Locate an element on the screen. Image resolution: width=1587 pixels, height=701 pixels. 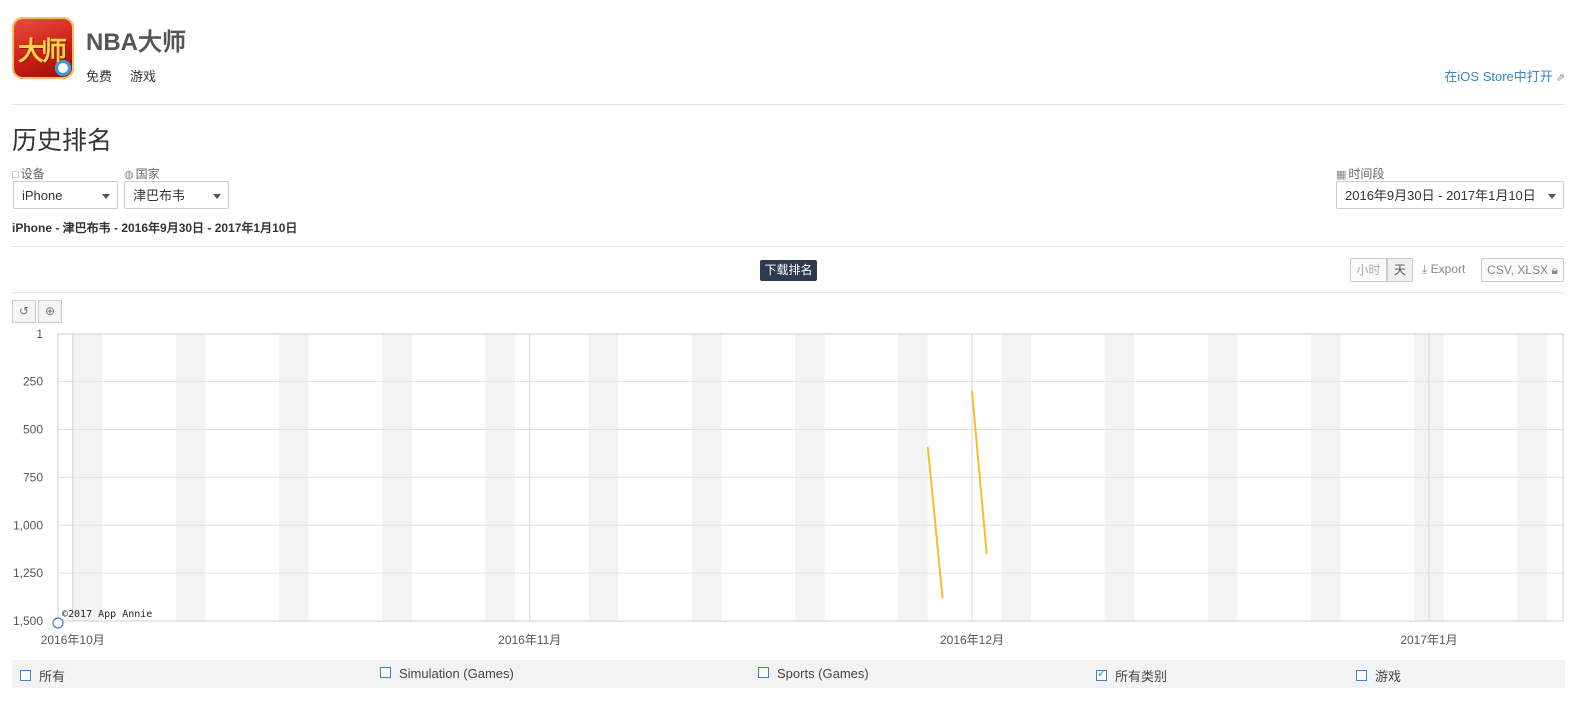
filter-summary: iPhone - 津巴布韦 - 2016年9月30日 - 2017年1月10日 is located at coordinates (155, 228).